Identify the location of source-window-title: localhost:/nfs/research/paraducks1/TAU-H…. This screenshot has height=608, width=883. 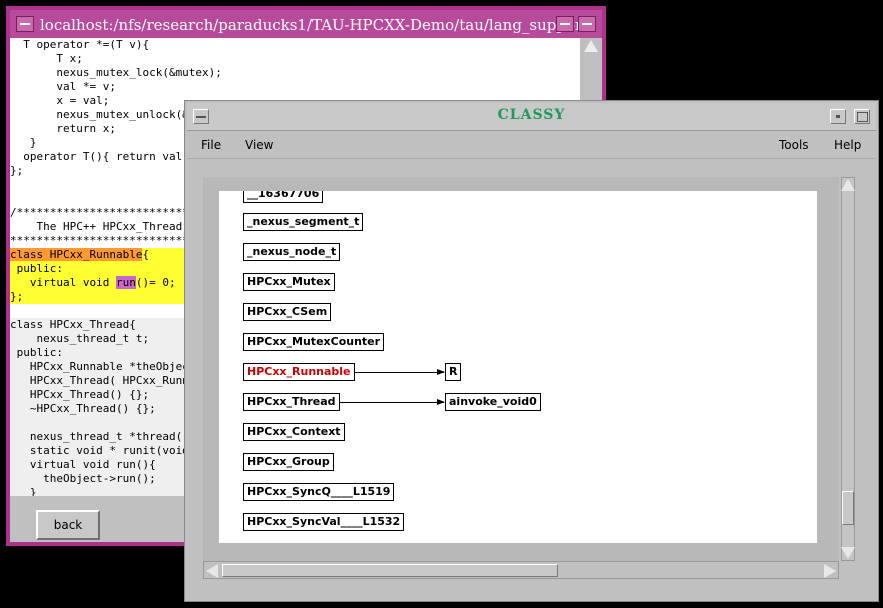
(317, 25).